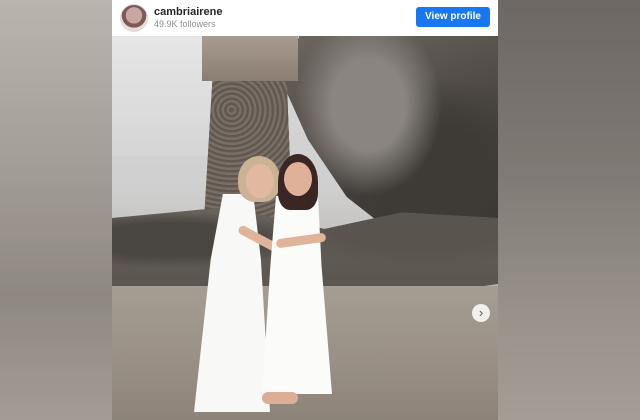 Image resolution: width=640 pixels, height=420 pixels. I want to click on next-photo-arrow-icon: ›, so click(481, 313).